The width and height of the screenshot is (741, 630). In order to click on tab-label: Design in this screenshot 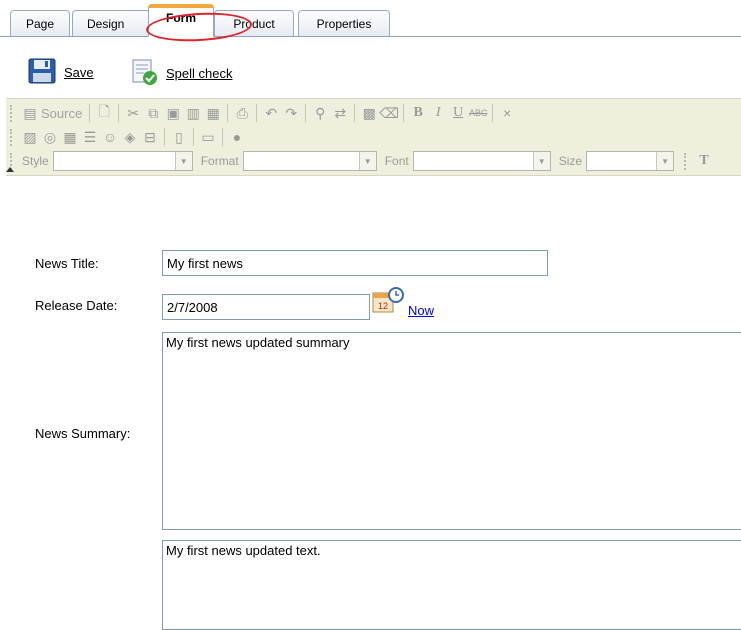, I will do `click(106, 24)`.